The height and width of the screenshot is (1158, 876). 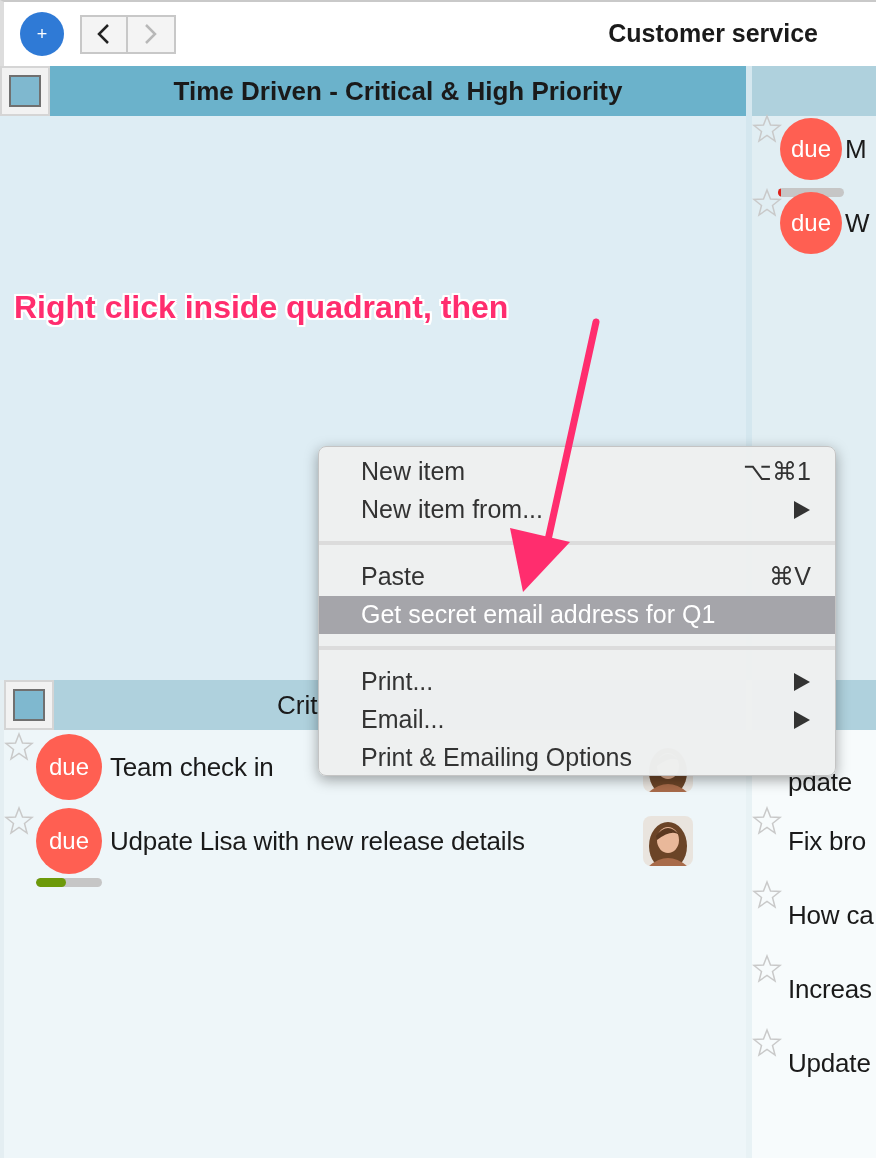 What do you see at coordinates (857, 223) in the screenshot?
I see `task-title: W` at bounding box center [857, 223].